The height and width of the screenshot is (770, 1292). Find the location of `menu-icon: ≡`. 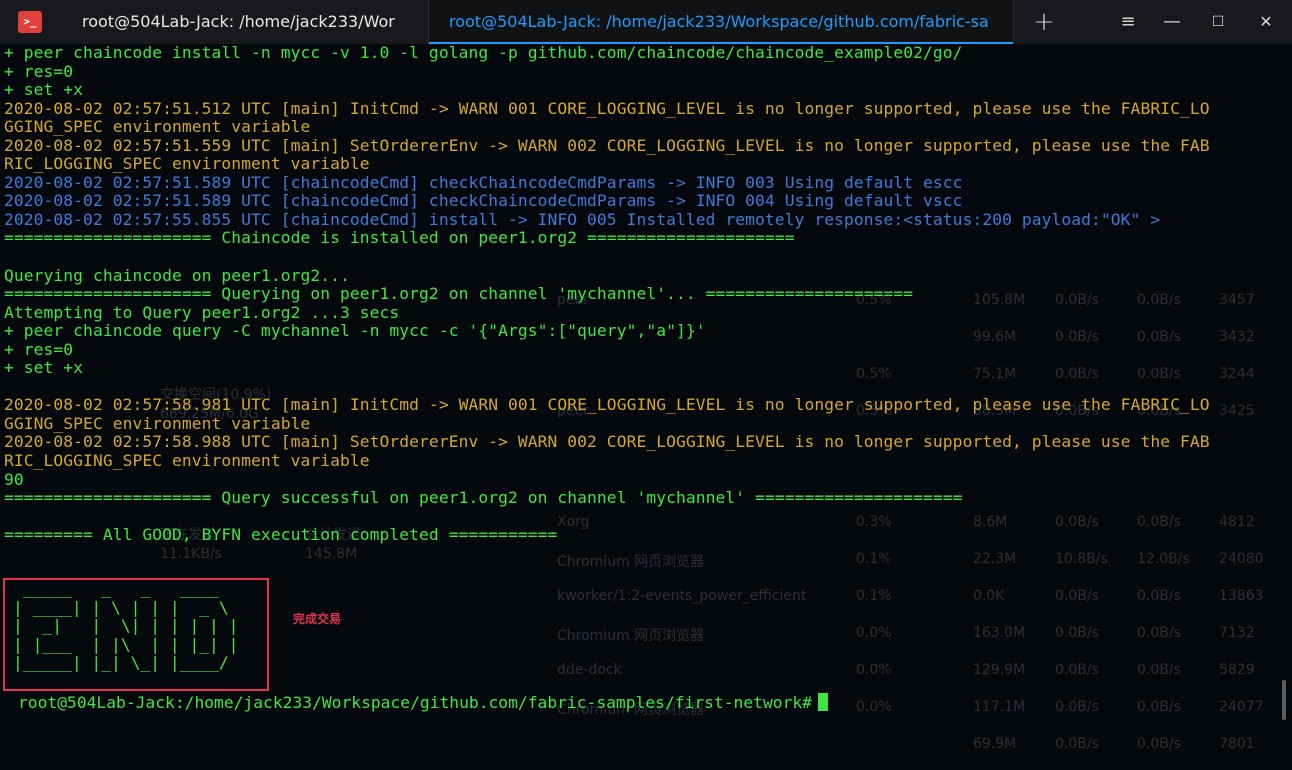

menu-icon: ≡ is located at coordinates (1128, 22).